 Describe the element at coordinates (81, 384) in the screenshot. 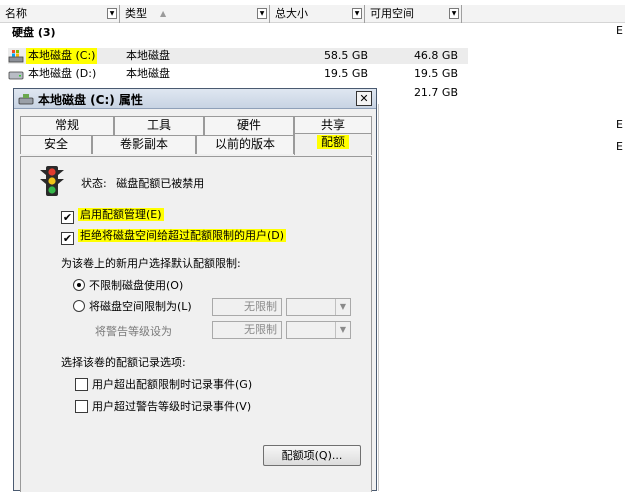

I see `log-exceed-limit-checkbox` at that location.